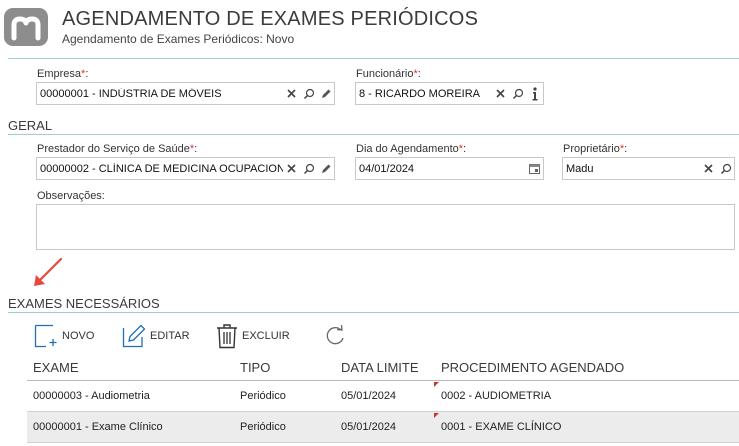  Describe the element at coordinates (48, 271) in the screenshot. I see `annotation-arrow-icon` at that location.